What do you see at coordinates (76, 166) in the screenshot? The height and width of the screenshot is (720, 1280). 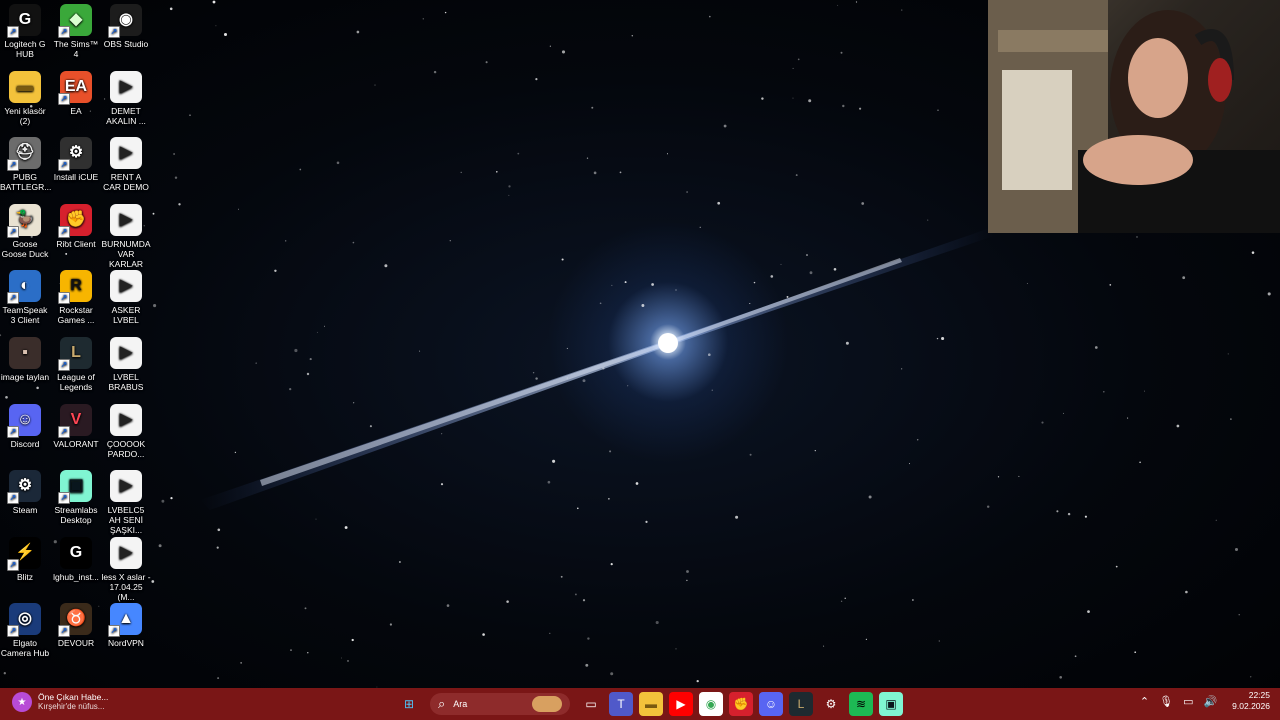 I see `desktop-icon: ⚙ ↗ Install iCUE` at bounding box center [76, 166].